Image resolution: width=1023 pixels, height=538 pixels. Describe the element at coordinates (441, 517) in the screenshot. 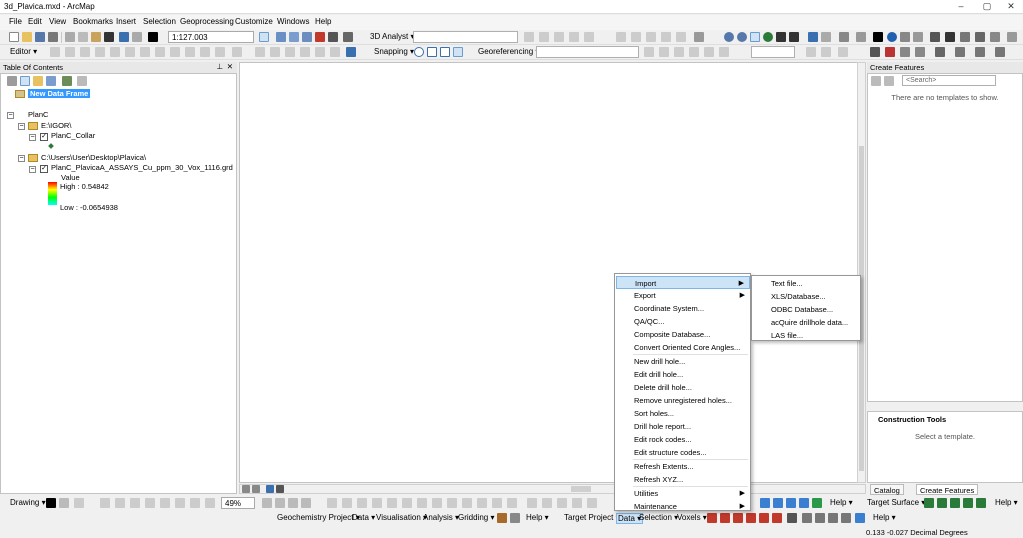

I see `analysis-dropdown: Analysis ▾` at that location.